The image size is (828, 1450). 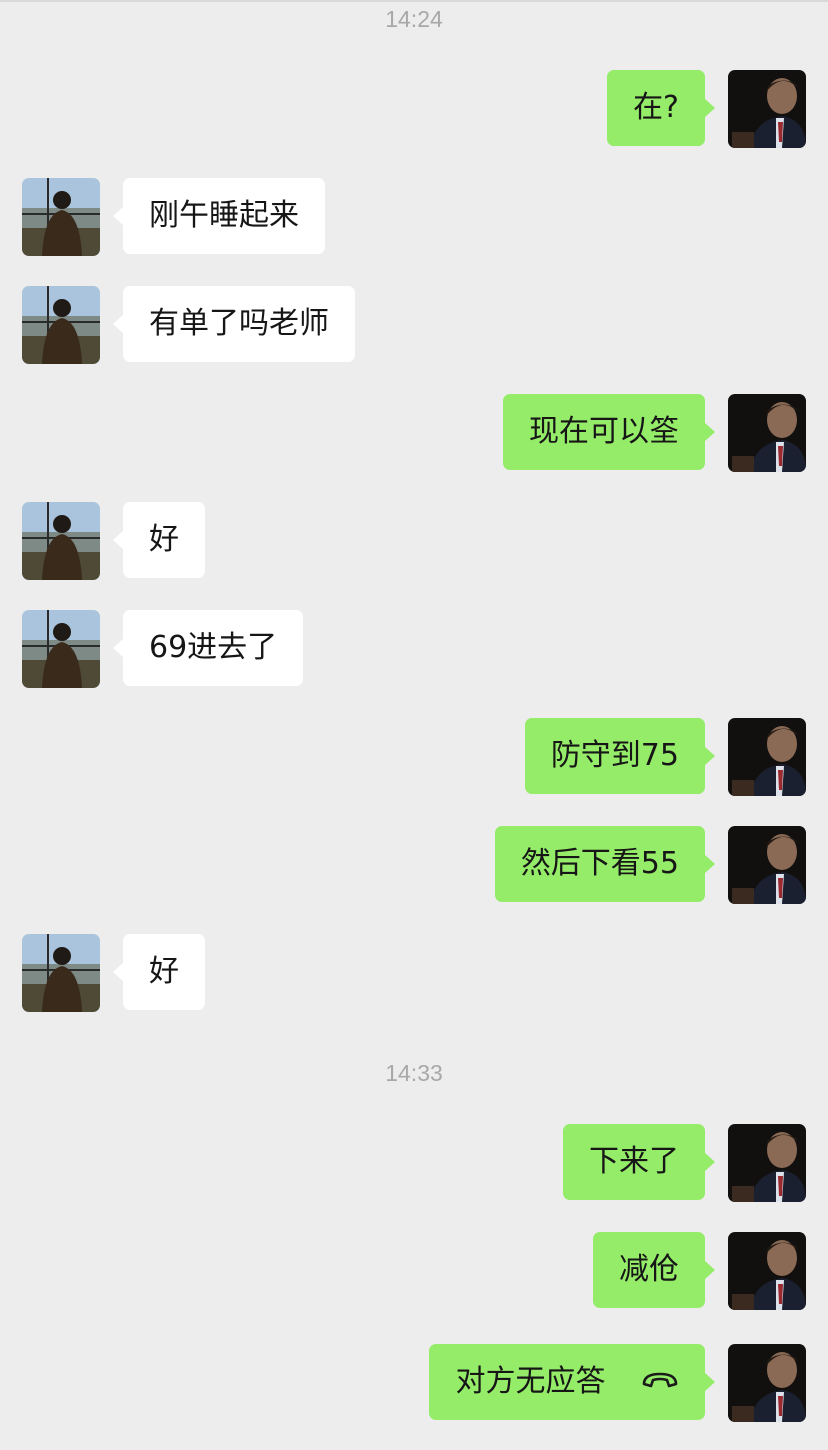 What do you see at coordinates (530, 1381) in the screenshot?
I see `call-status-text: 对方无应答` at bounding box center [530, 1381].